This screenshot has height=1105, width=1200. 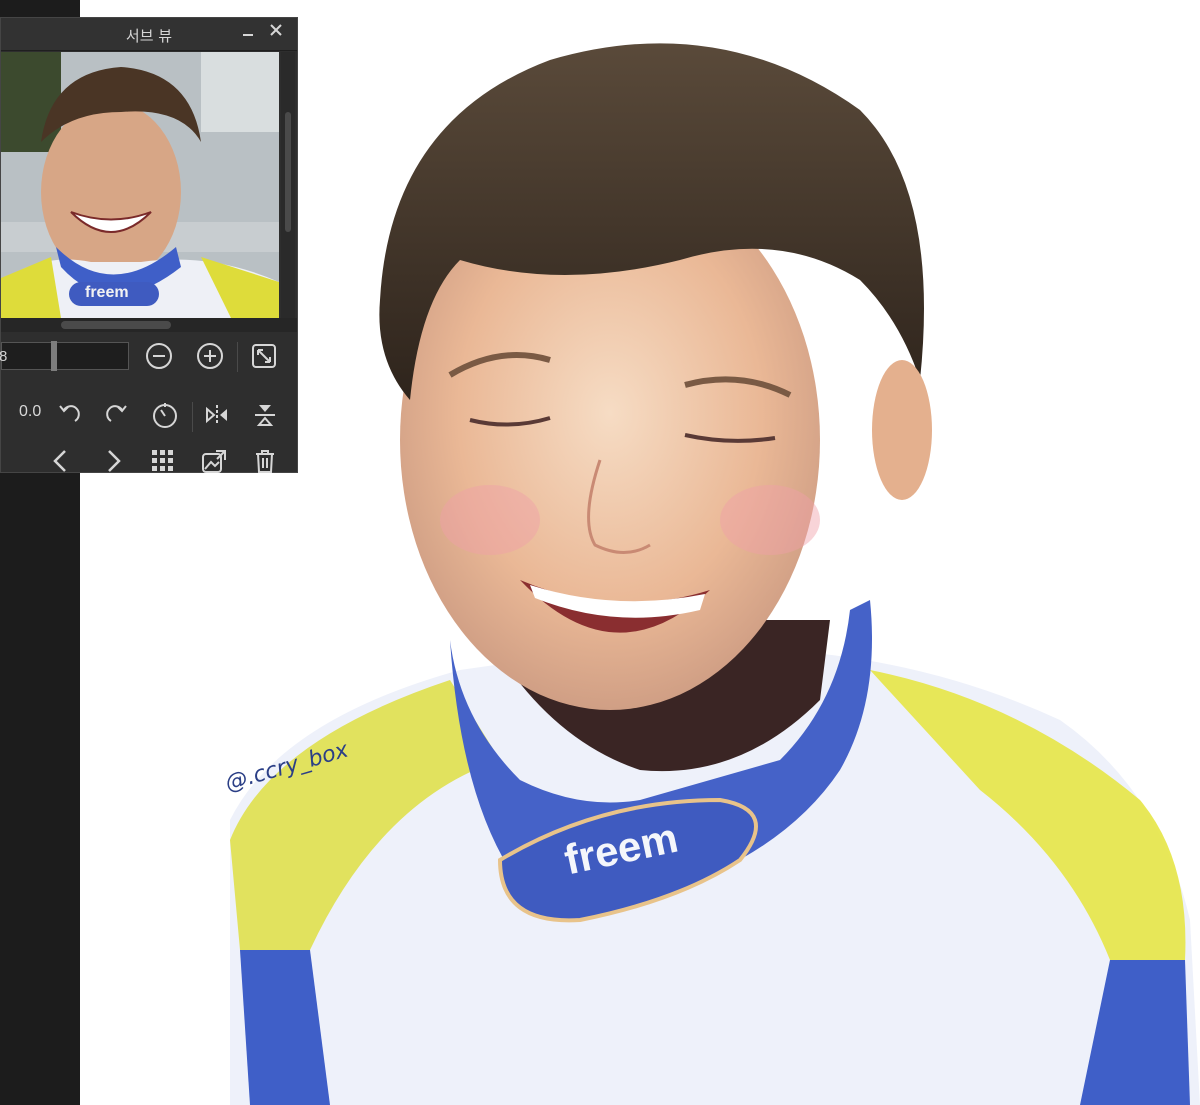 What do you see at coordinates (276, 30) in the screenshot?
I see `close-icon` at bounding box center [276, 30].